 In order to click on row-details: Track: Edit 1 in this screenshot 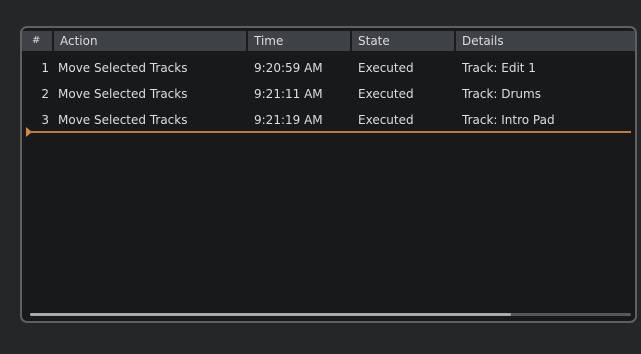, I will do `click(499, 68)`.